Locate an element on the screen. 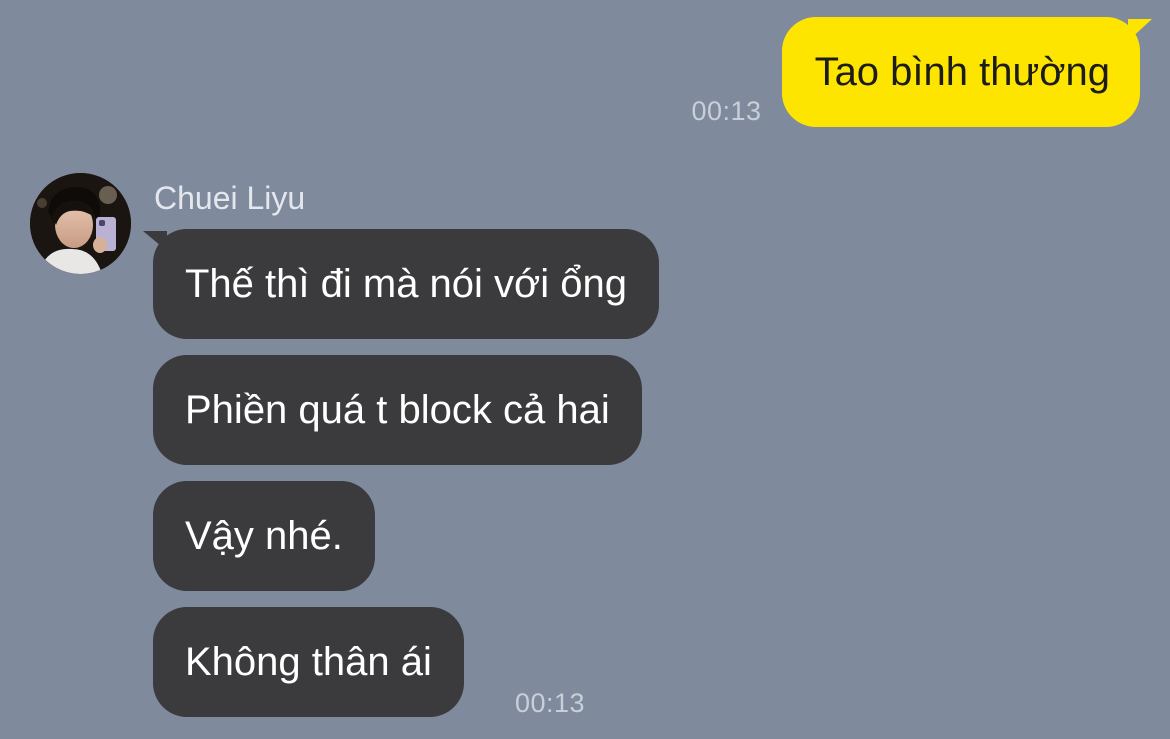  message-text: Vậy nhé. is located at coordinates (264, 536).